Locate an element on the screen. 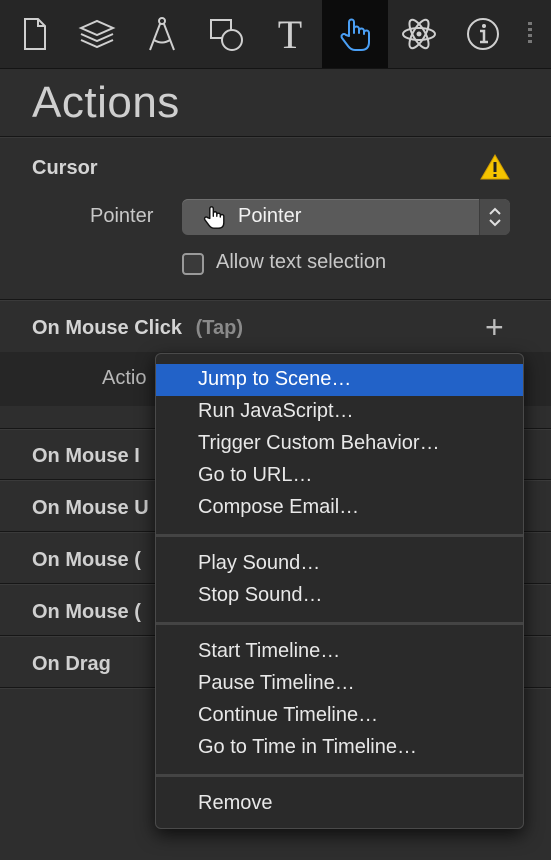 This screenshot has height=860, width=551. info-icon is located at coordinates (483, 34).